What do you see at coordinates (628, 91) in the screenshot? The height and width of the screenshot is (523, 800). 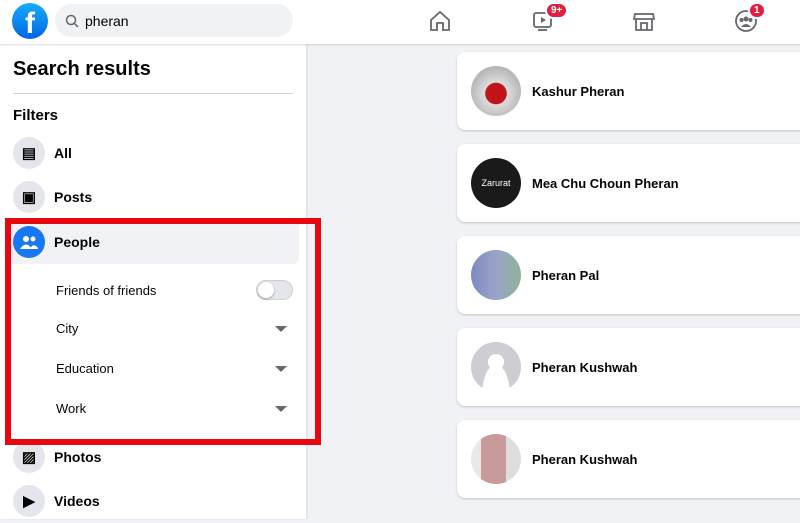 I see `result-card: Kashur Pheran` at bounding box center [628, 91].